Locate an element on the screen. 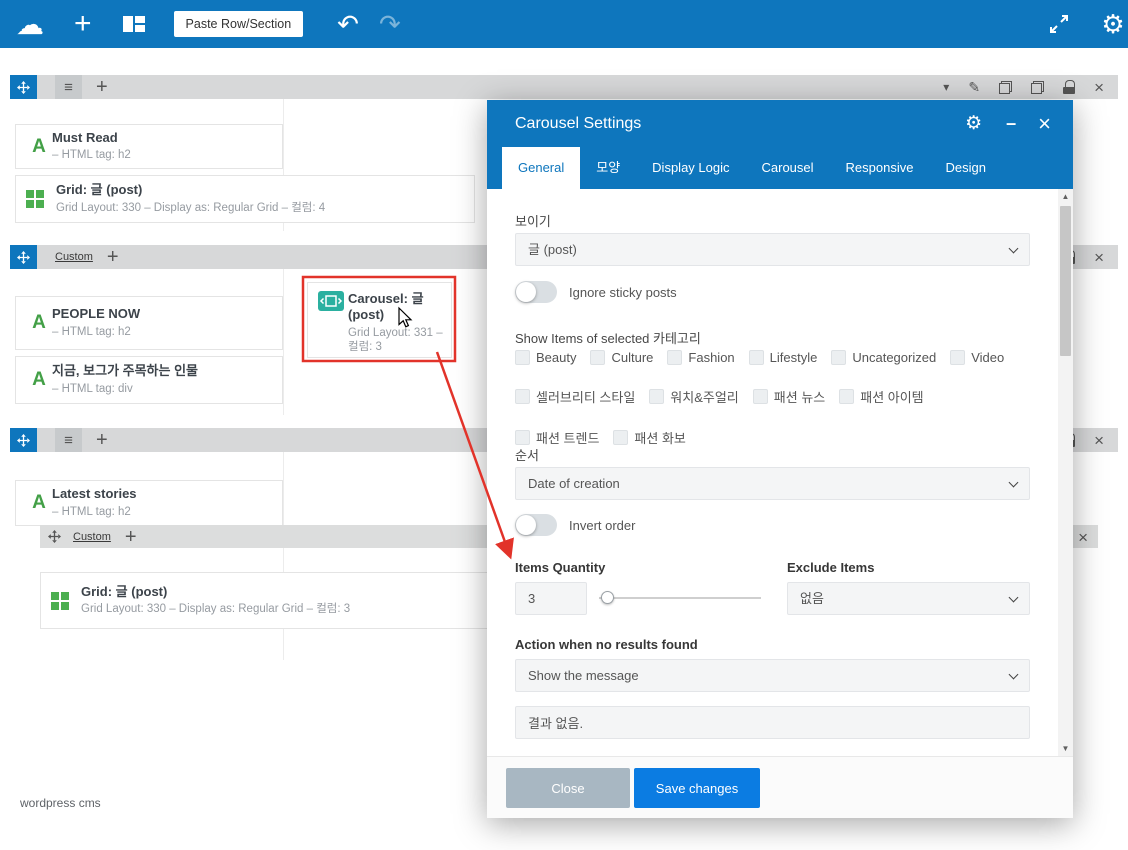 The width and height of the screenshot is (1128, 850). category-checkbox-video: Video is located at coordinates (977, 357).